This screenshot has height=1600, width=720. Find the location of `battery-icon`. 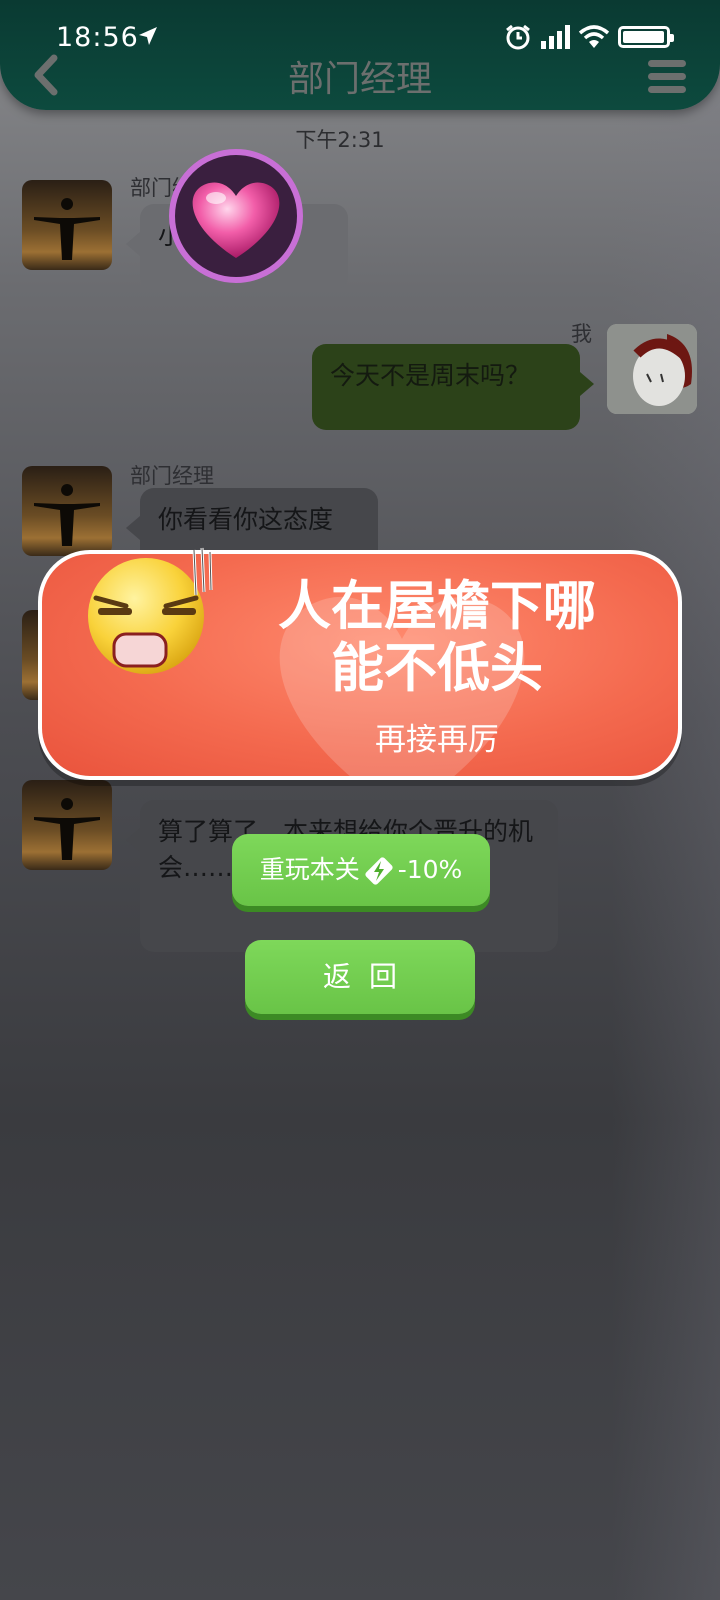

battery-icon is located at coordinates (646, 37).